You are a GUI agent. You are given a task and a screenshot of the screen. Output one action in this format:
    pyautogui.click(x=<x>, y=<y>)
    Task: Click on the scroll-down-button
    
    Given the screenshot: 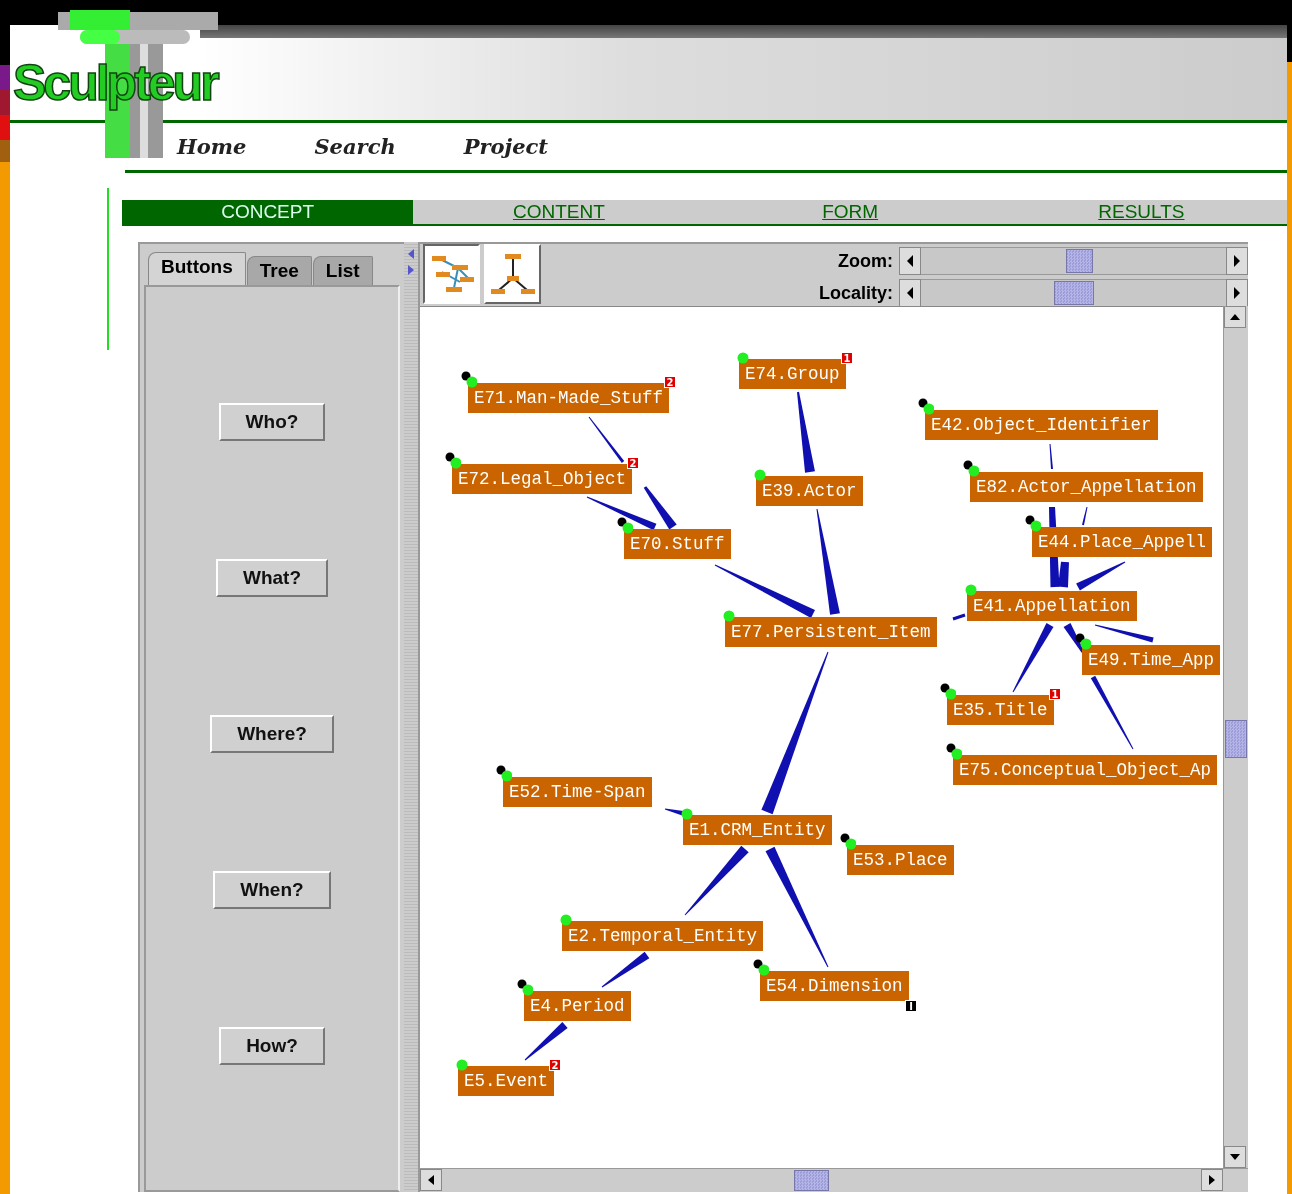 What is the action you would take?
    pyautogui.click(x=1235, y=1157)
    